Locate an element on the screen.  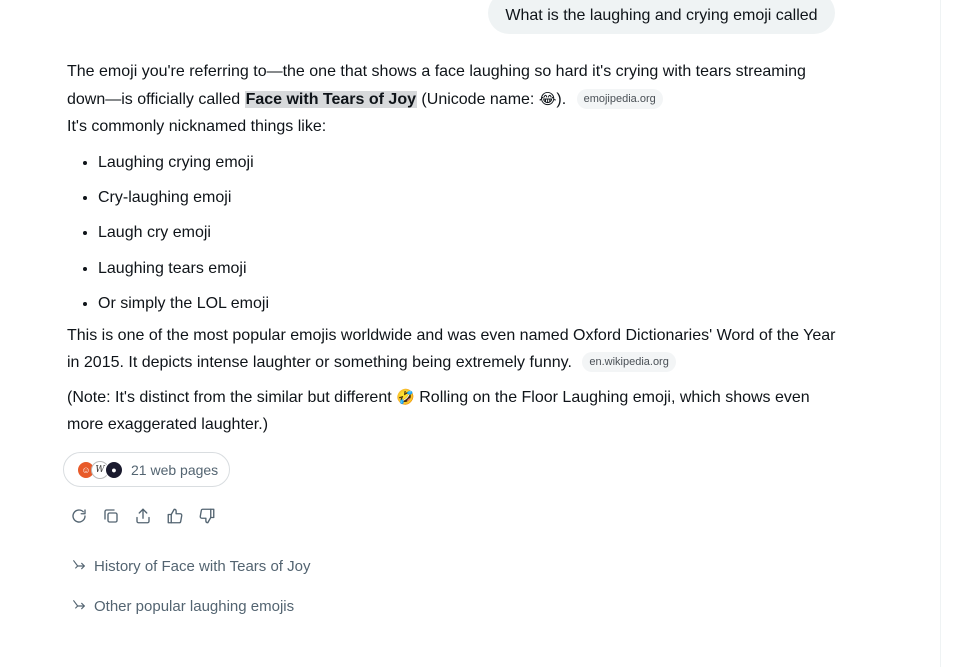
followup-suggestion: Other popular laughing emojis is located at coordinates (190, 606).